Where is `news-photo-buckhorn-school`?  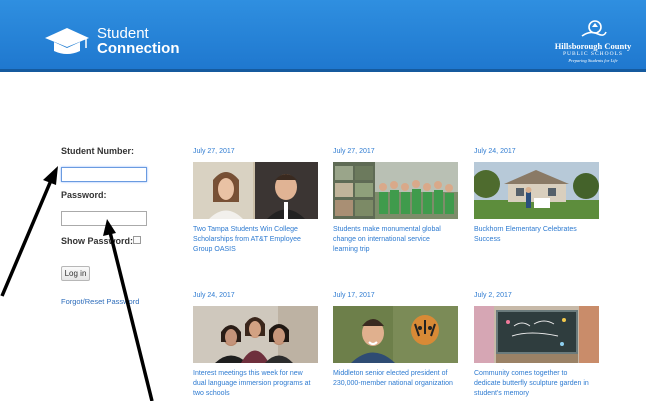
news-photo-buckhorn-school is located at coordinates (536, 190).